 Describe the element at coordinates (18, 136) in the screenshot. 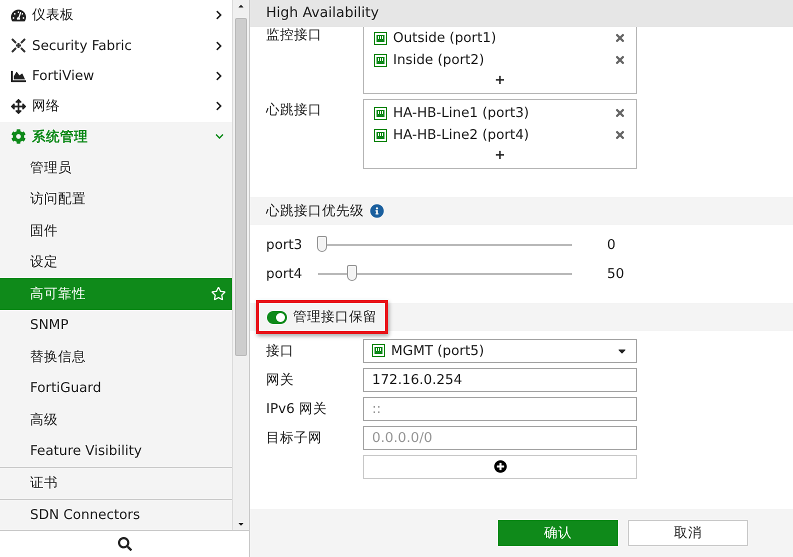

I see `gear-icon` at that location.